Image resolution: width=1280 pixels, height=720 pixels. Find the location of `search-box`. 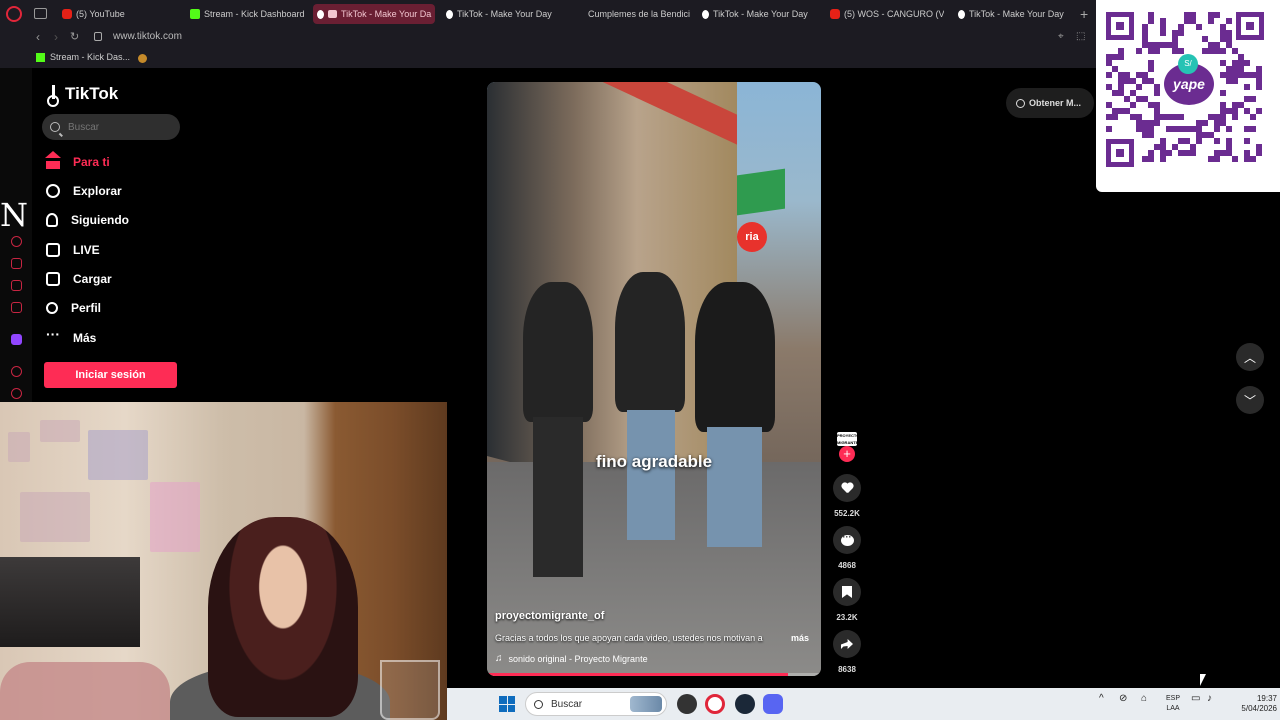

search-box is located at coordinates (111, 127).